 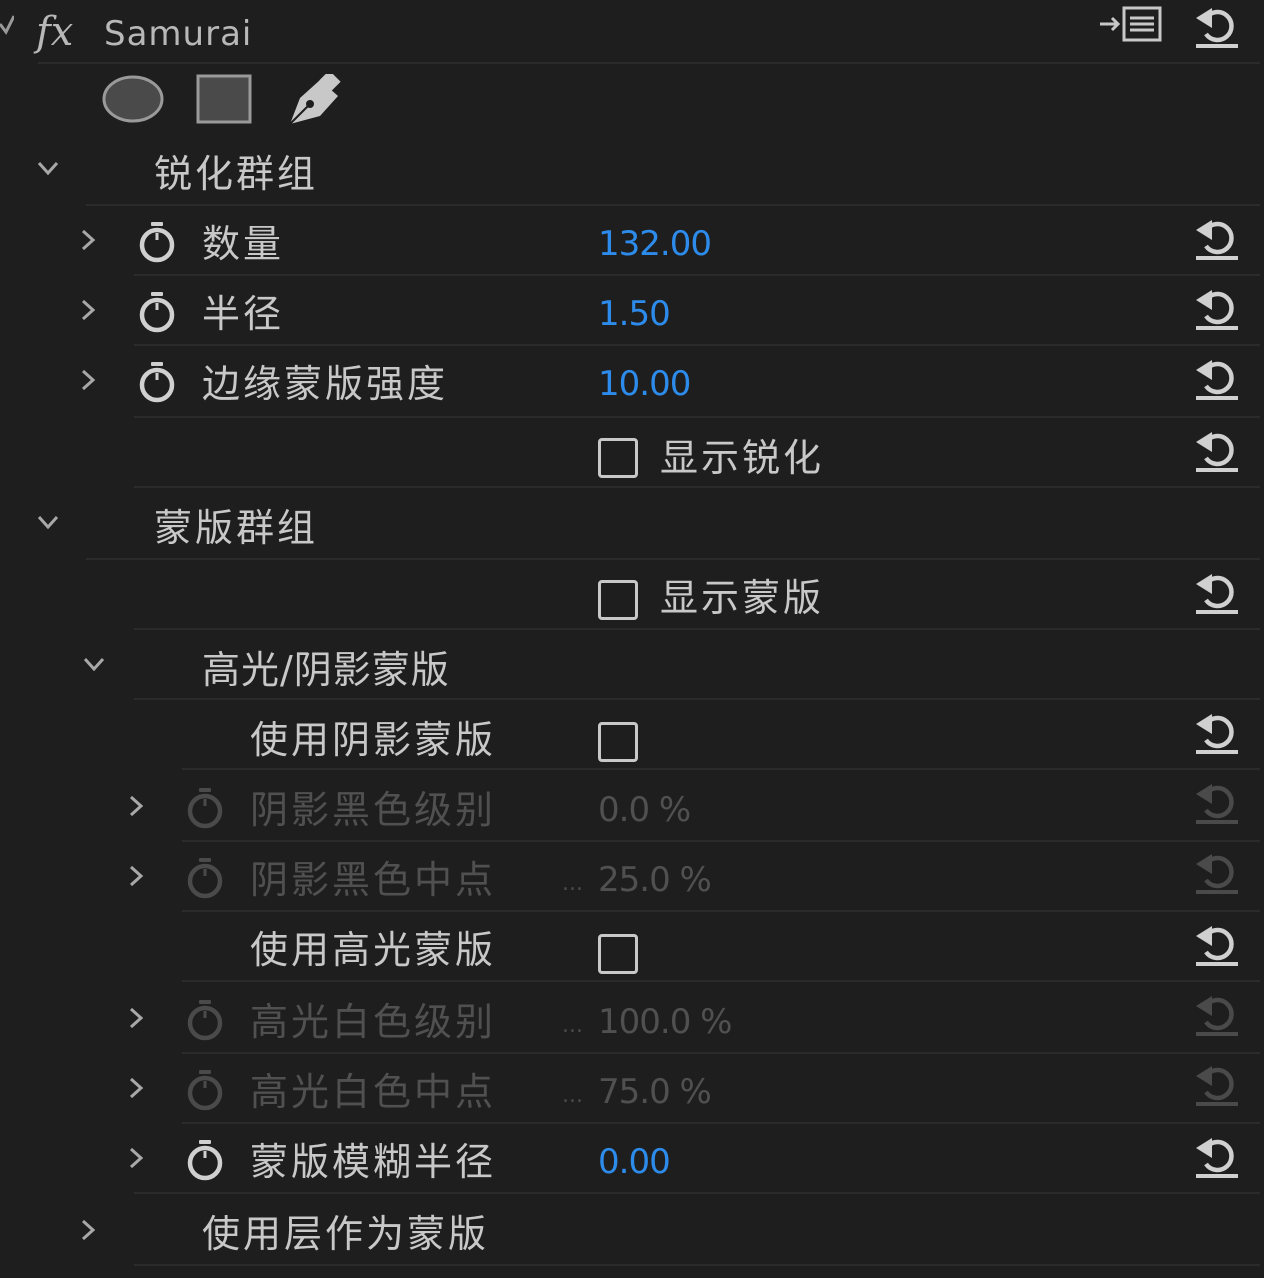 I want to click on shadow-black-level-label: 阴影黑色级别, so click(x=373, y=810).